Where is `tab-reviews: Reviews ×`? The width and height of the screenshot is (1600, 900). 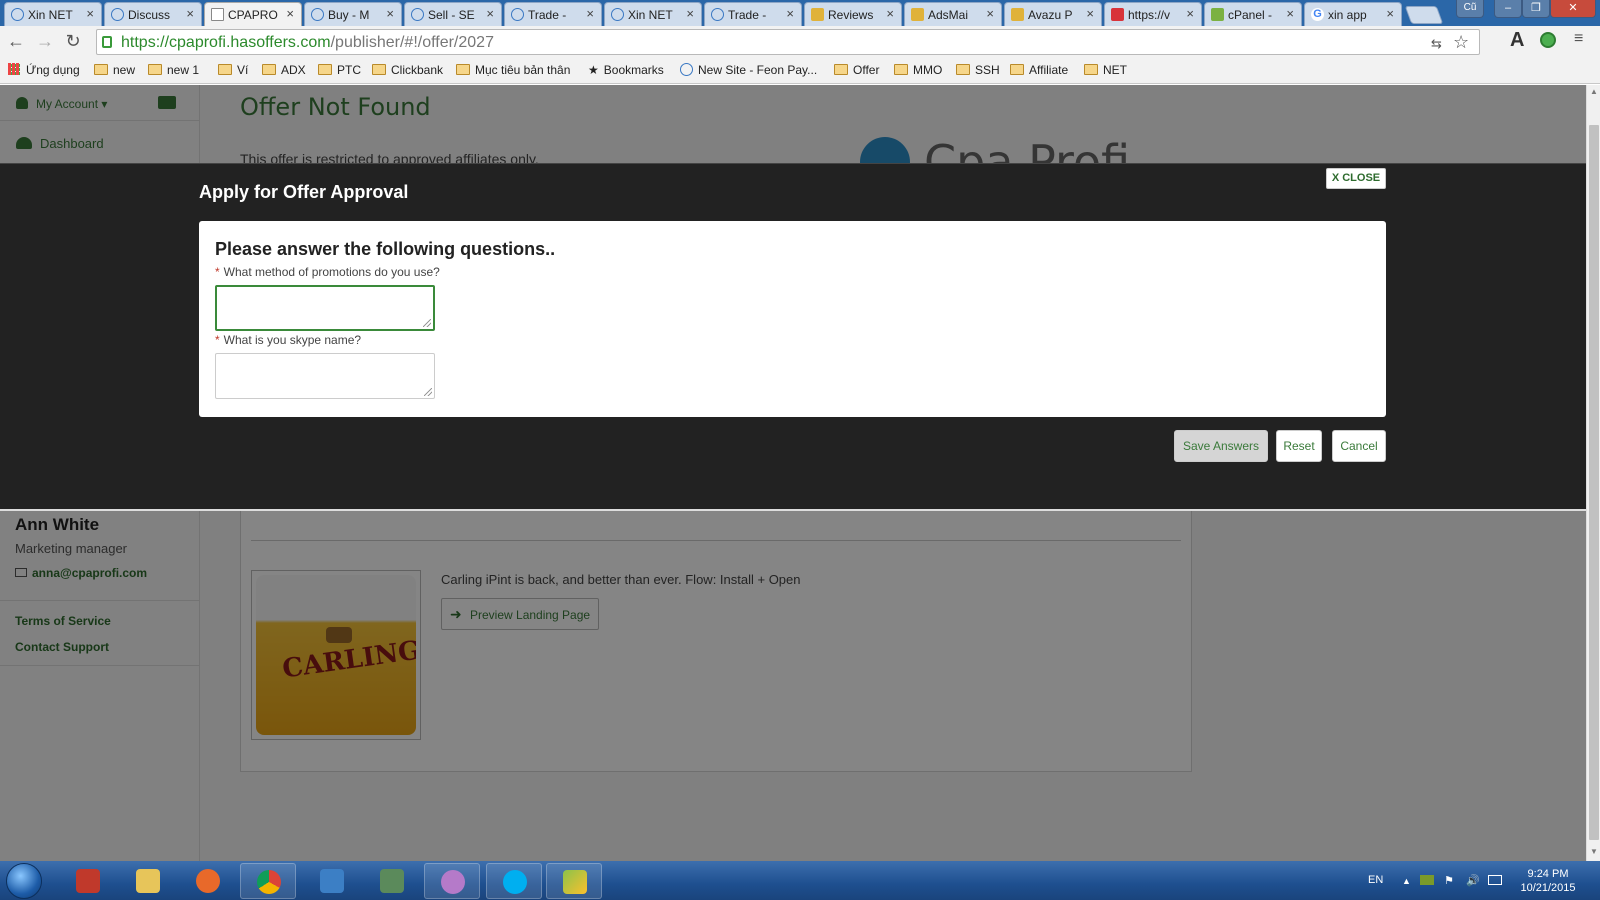
tab-reviews: Reviews × is located at coordinates (853, 14).